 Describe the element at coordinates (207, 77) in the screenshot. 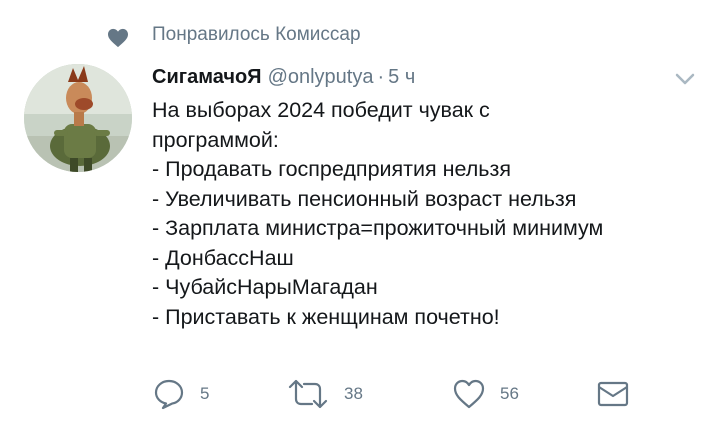

I see `display-name: СигамачоЯ` at that location.